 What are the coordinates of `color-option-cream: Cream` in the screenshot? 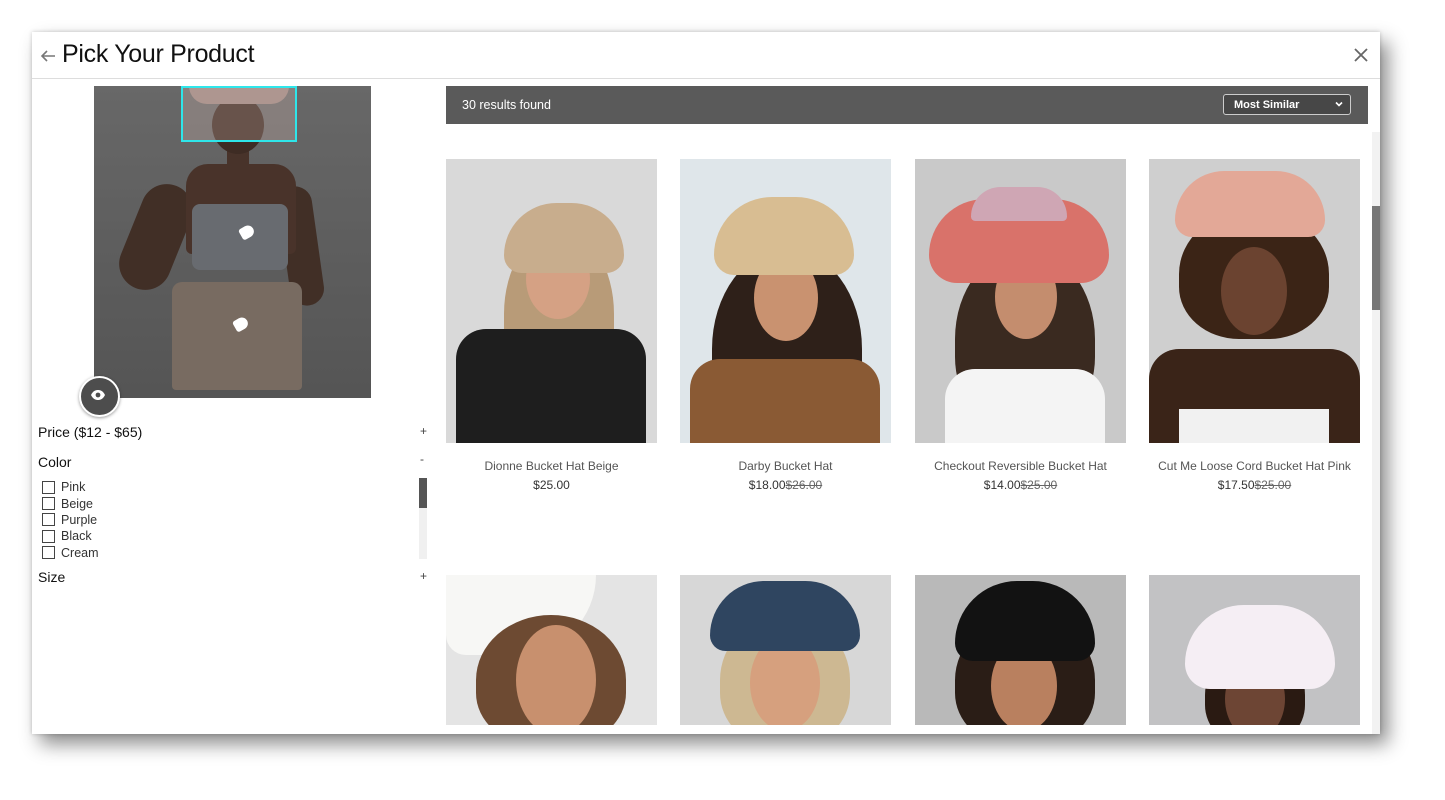 It's located at (70, 553).